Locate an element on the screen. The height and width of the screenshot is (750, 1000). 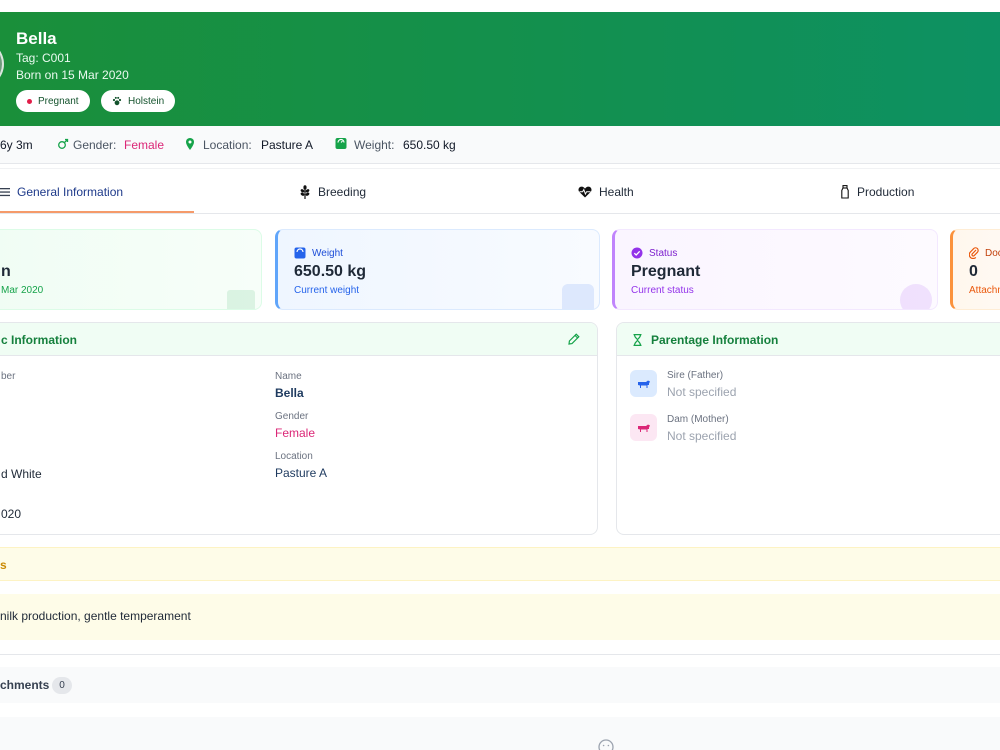
name-label: Name is located at coordinates (288, 376).